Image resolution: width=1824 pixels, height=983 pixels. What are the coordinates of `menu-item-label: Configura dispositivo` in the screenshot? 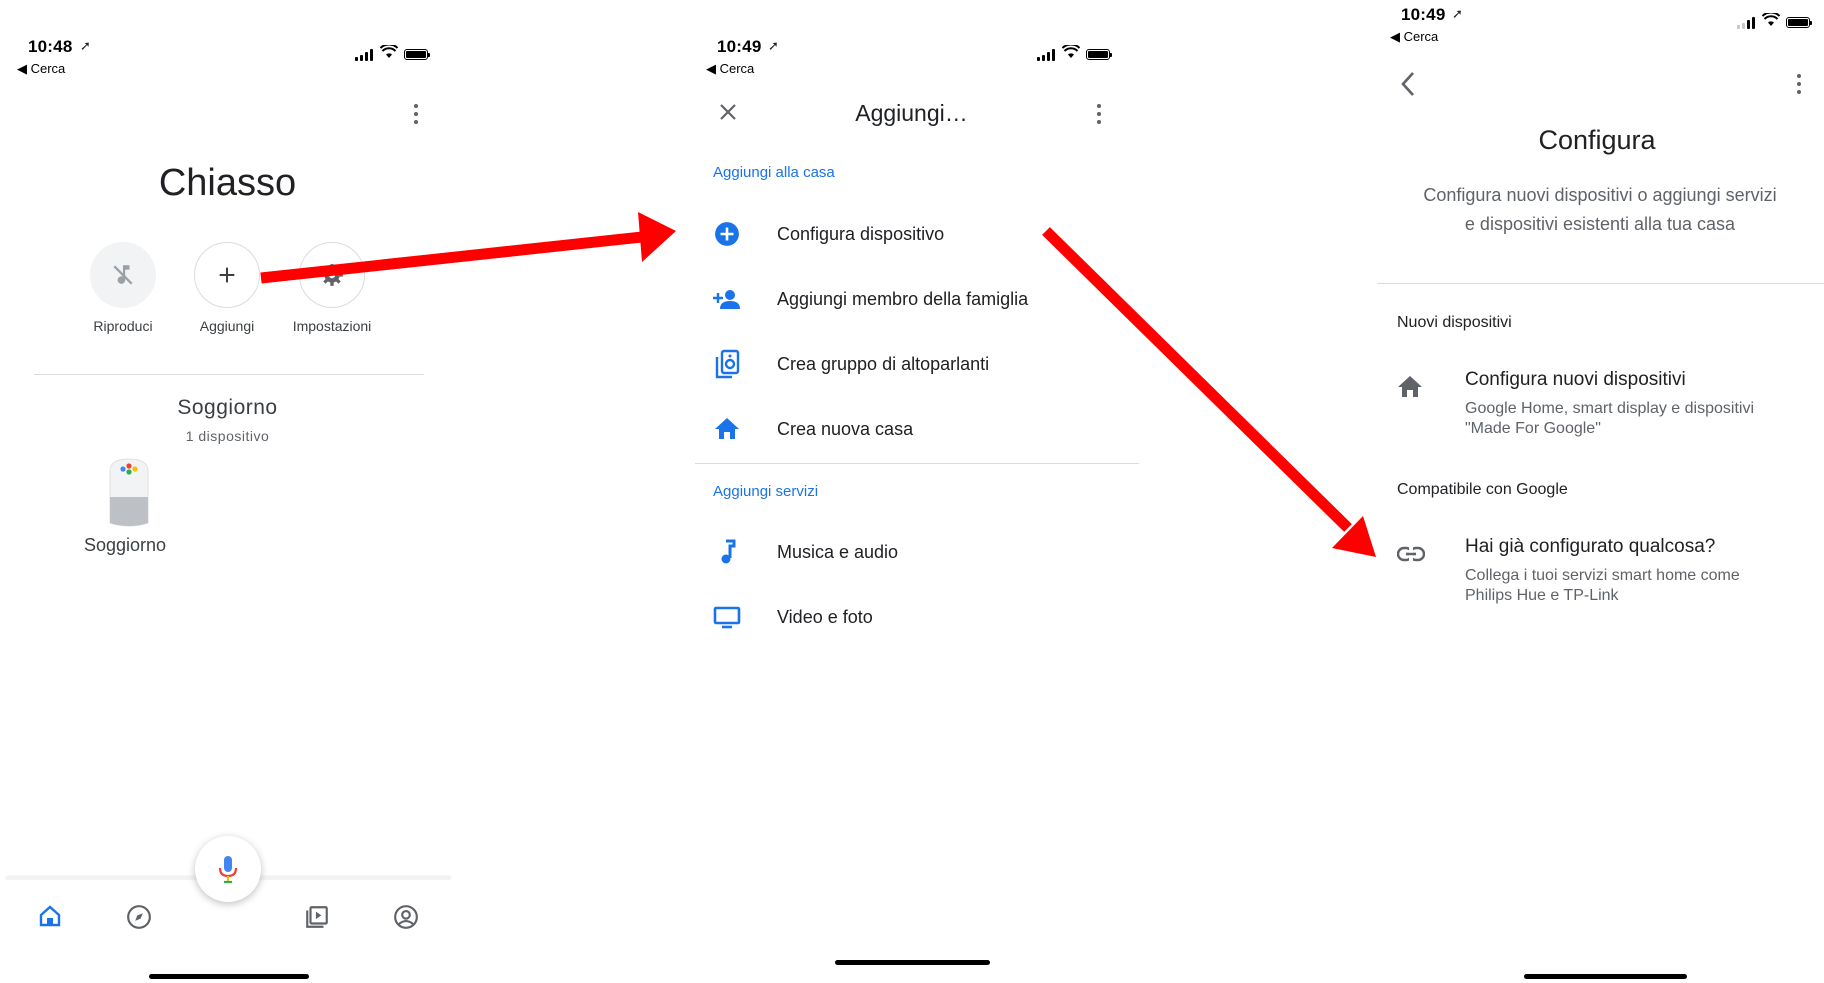 It's located at (861, 233).